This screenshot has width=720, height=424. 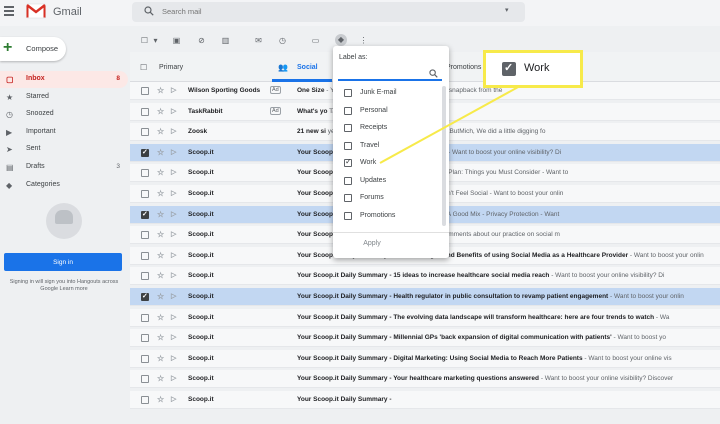 I want to click on label-option-personal: Personal, so click(x=392, y=111).